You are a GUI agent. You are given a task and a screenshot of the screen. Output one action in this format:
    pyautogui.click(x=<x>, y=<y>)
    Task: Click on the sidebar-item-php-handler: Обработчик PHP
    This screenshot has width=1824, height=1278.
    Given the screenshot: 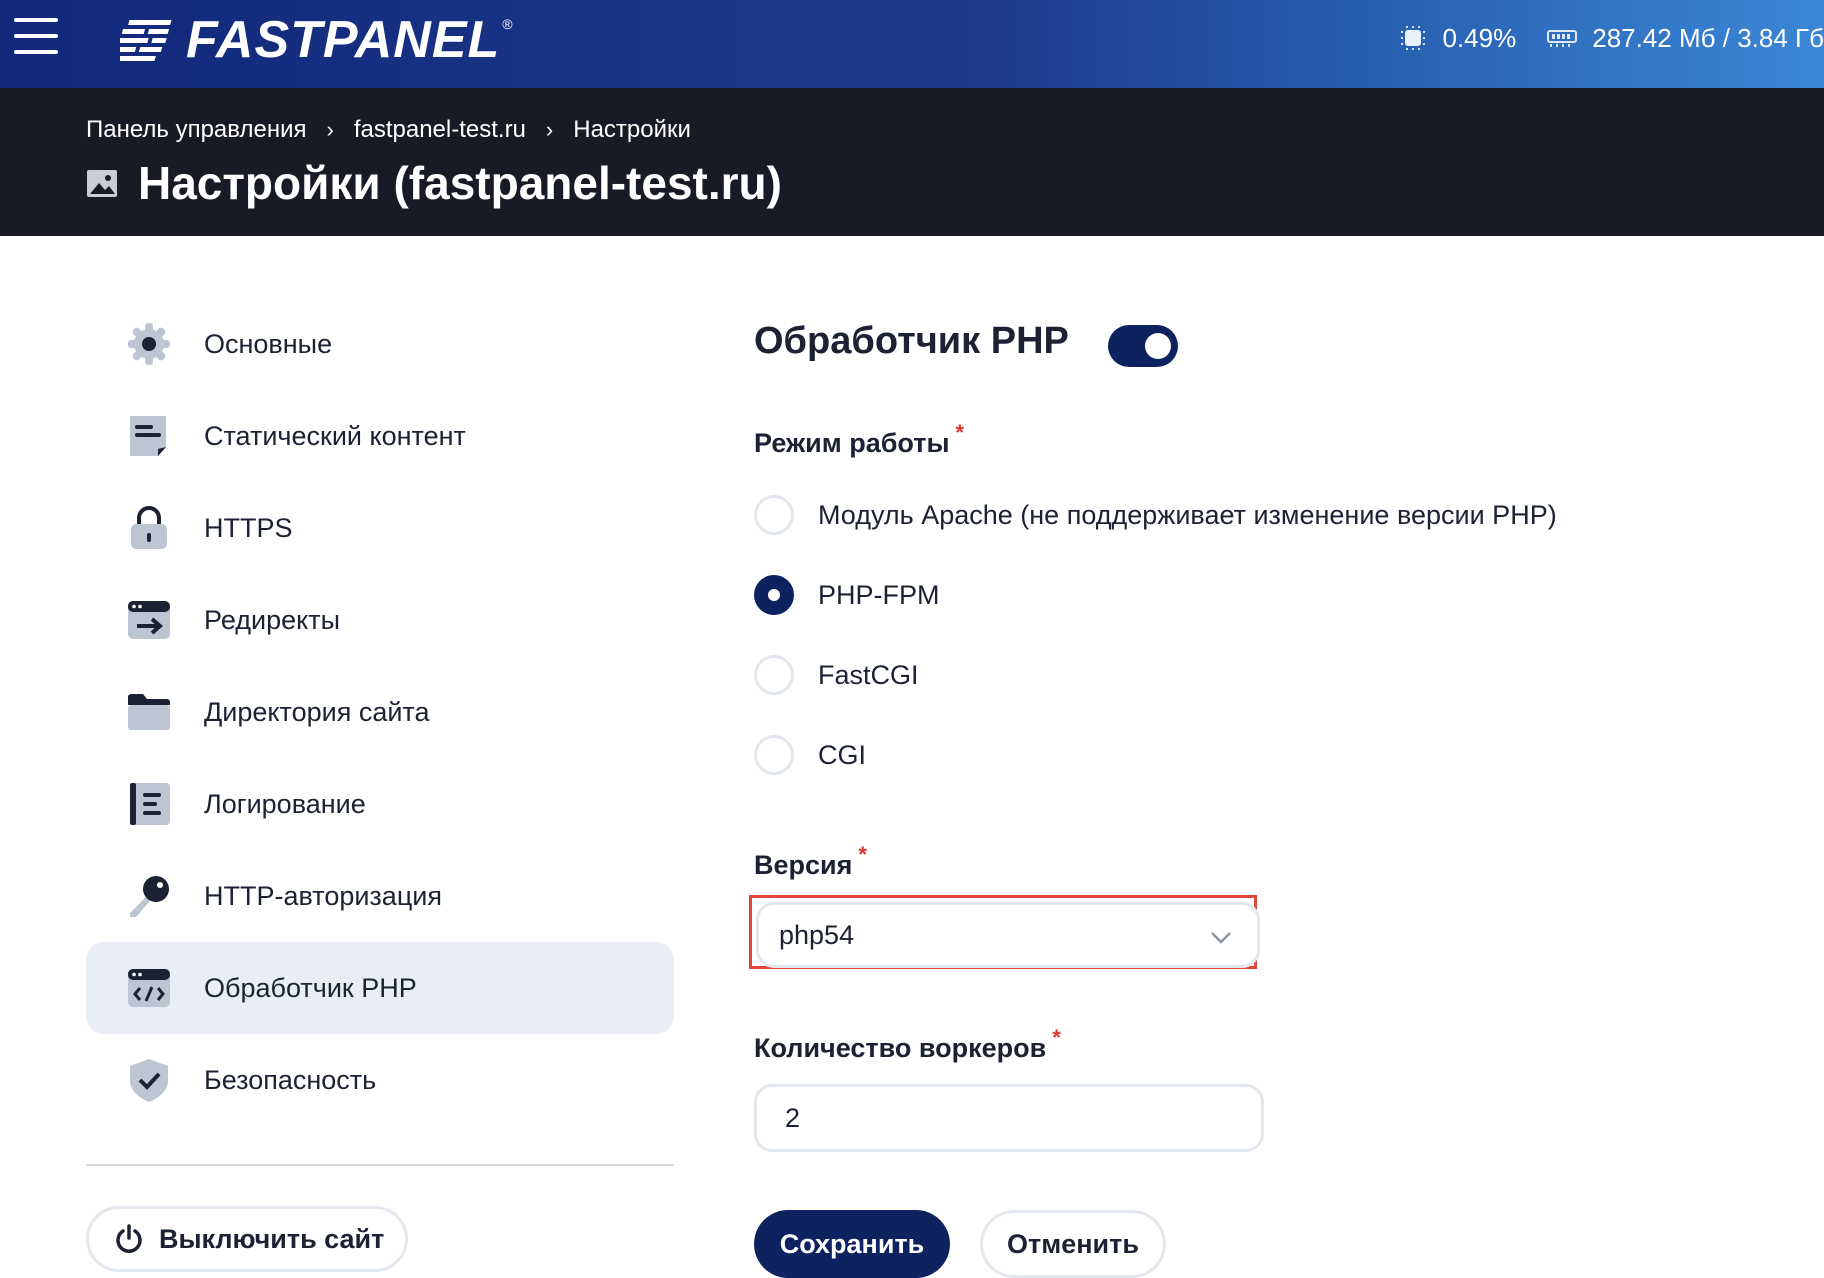 What is the action you would take?
    pyautogui.click(x=380, y=988)
    